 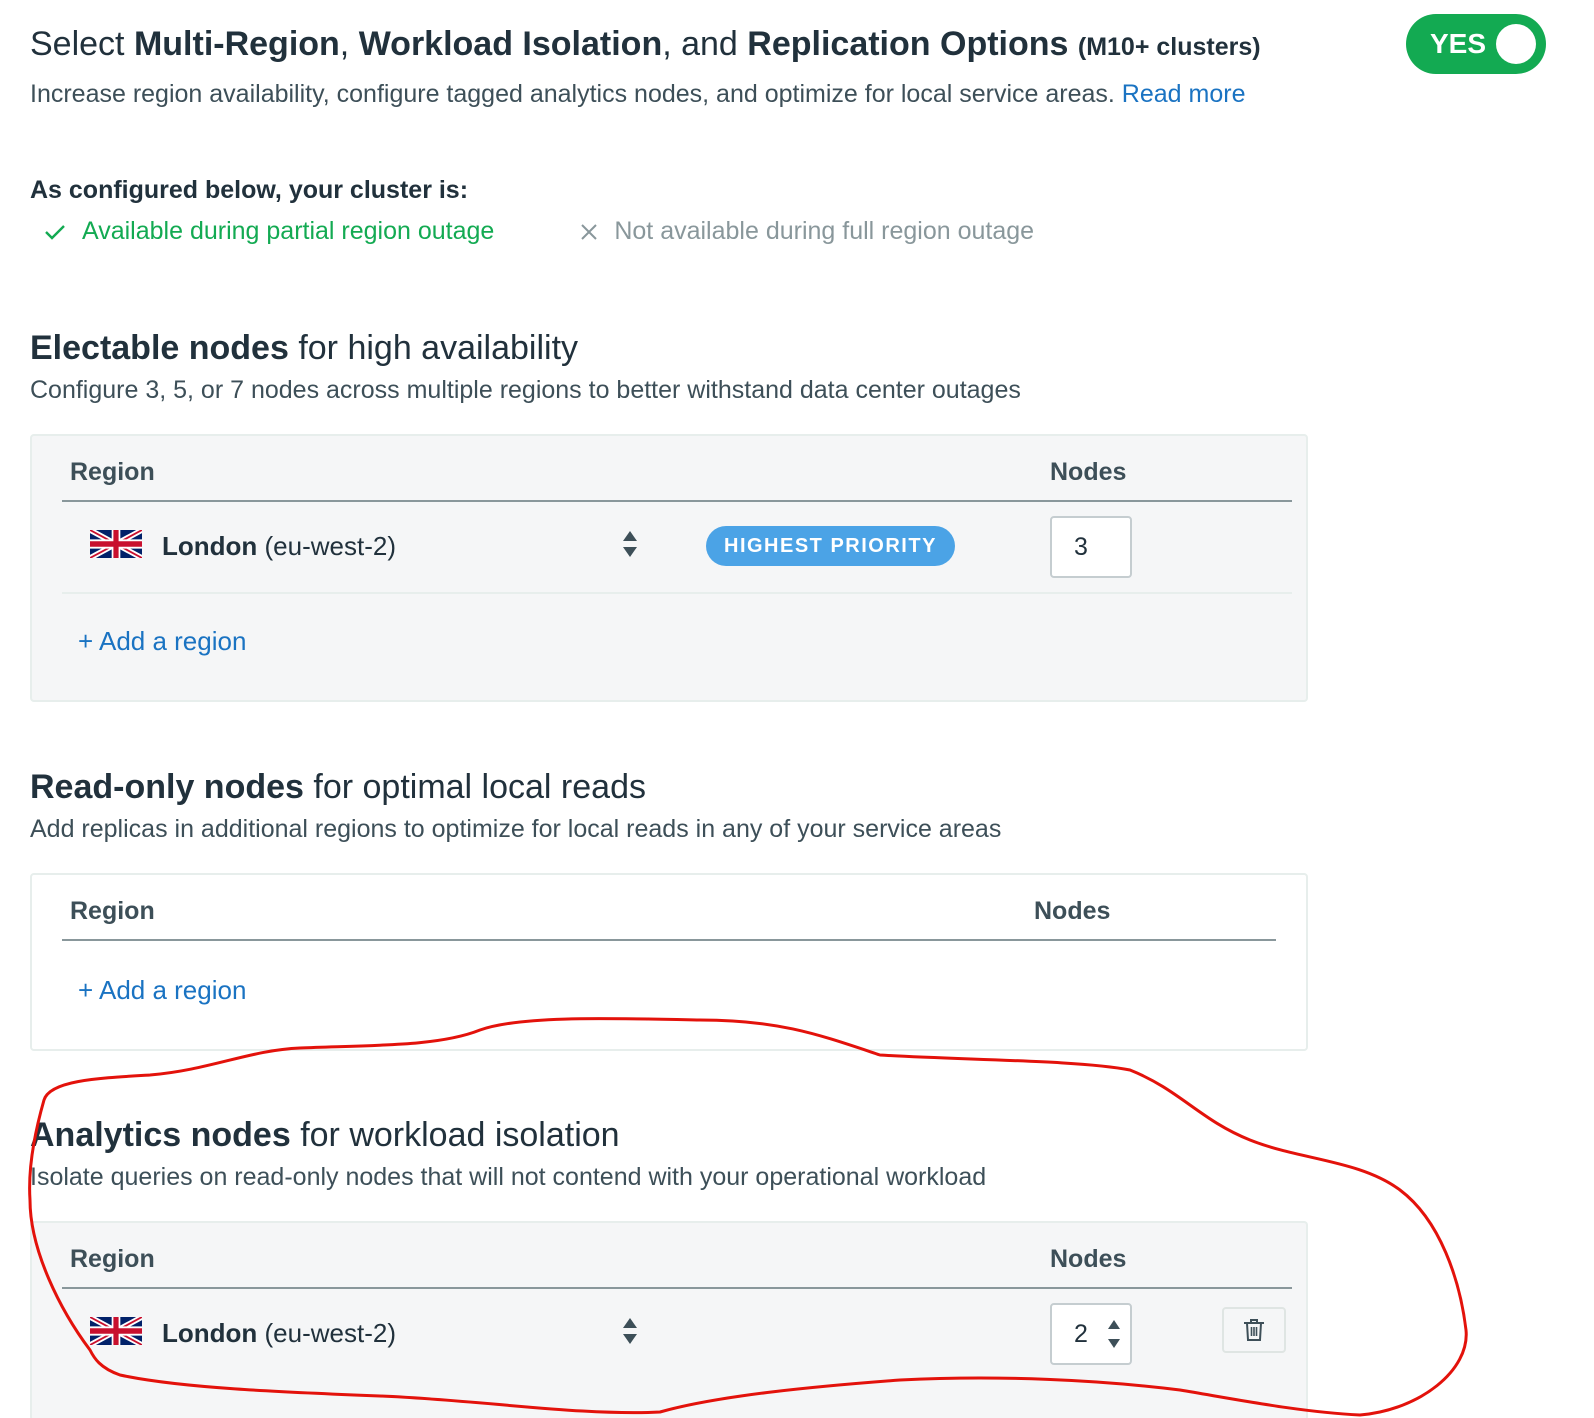 What do you see at coordinates (55, 232) in the screenshot?
I see `checkmark-icon` at bounding box center [55, 232].